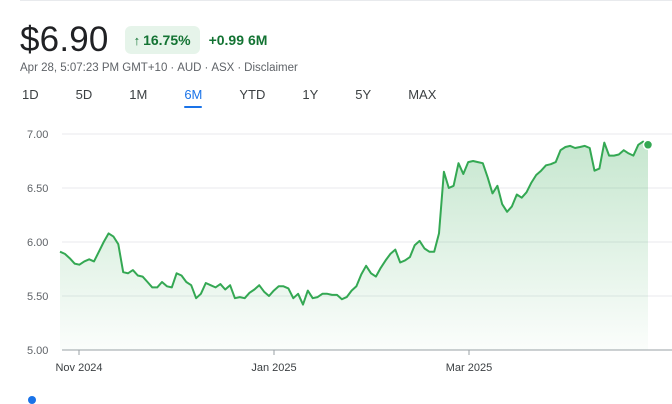  What do you see at coordinates (37, 243) in the screenshot?
I see `y-tick-label: 6.00` at bounding box center [37, 243].